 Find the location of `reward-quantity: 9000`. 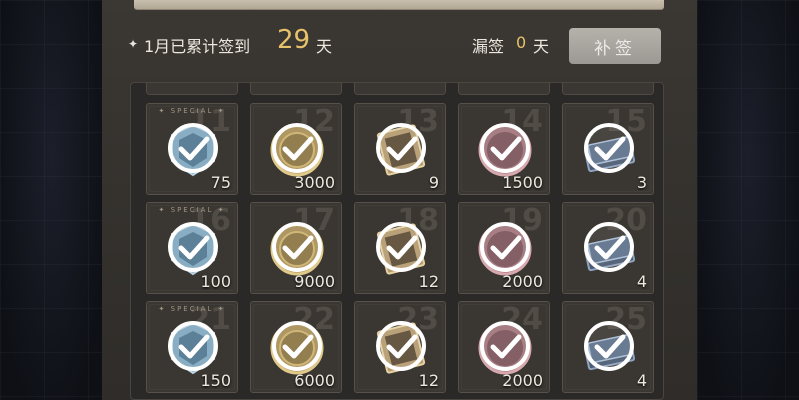

reward-quantity: 9000 is located at coordinates (314, 281).